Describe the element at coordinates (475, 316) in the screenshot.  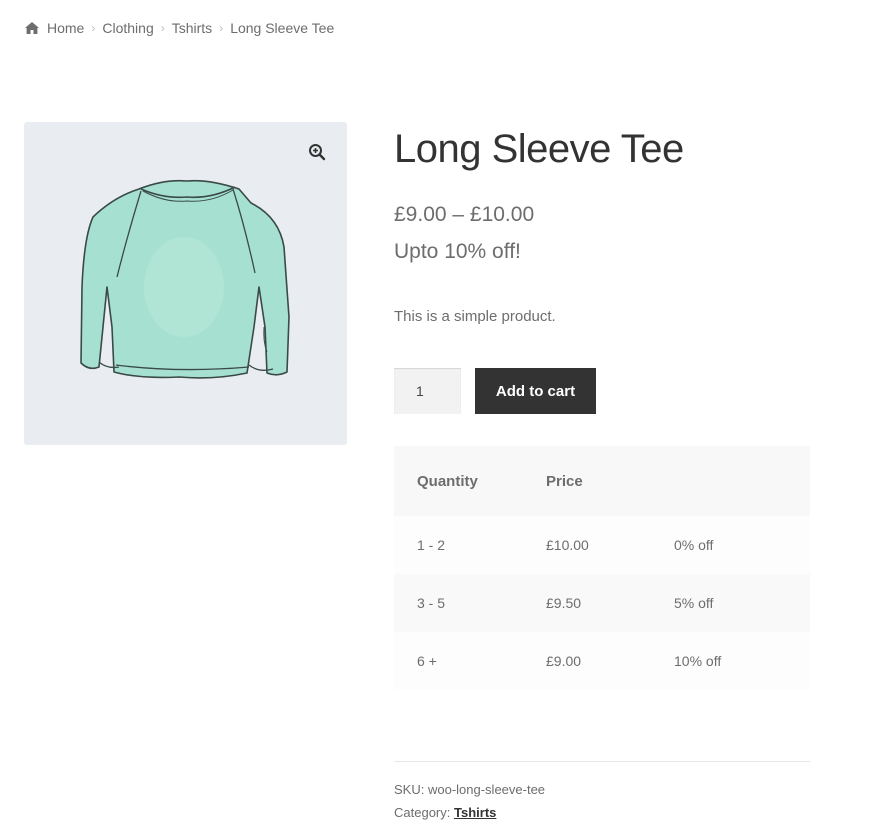
I see `product-short-description: This is a simple product.` at that location.